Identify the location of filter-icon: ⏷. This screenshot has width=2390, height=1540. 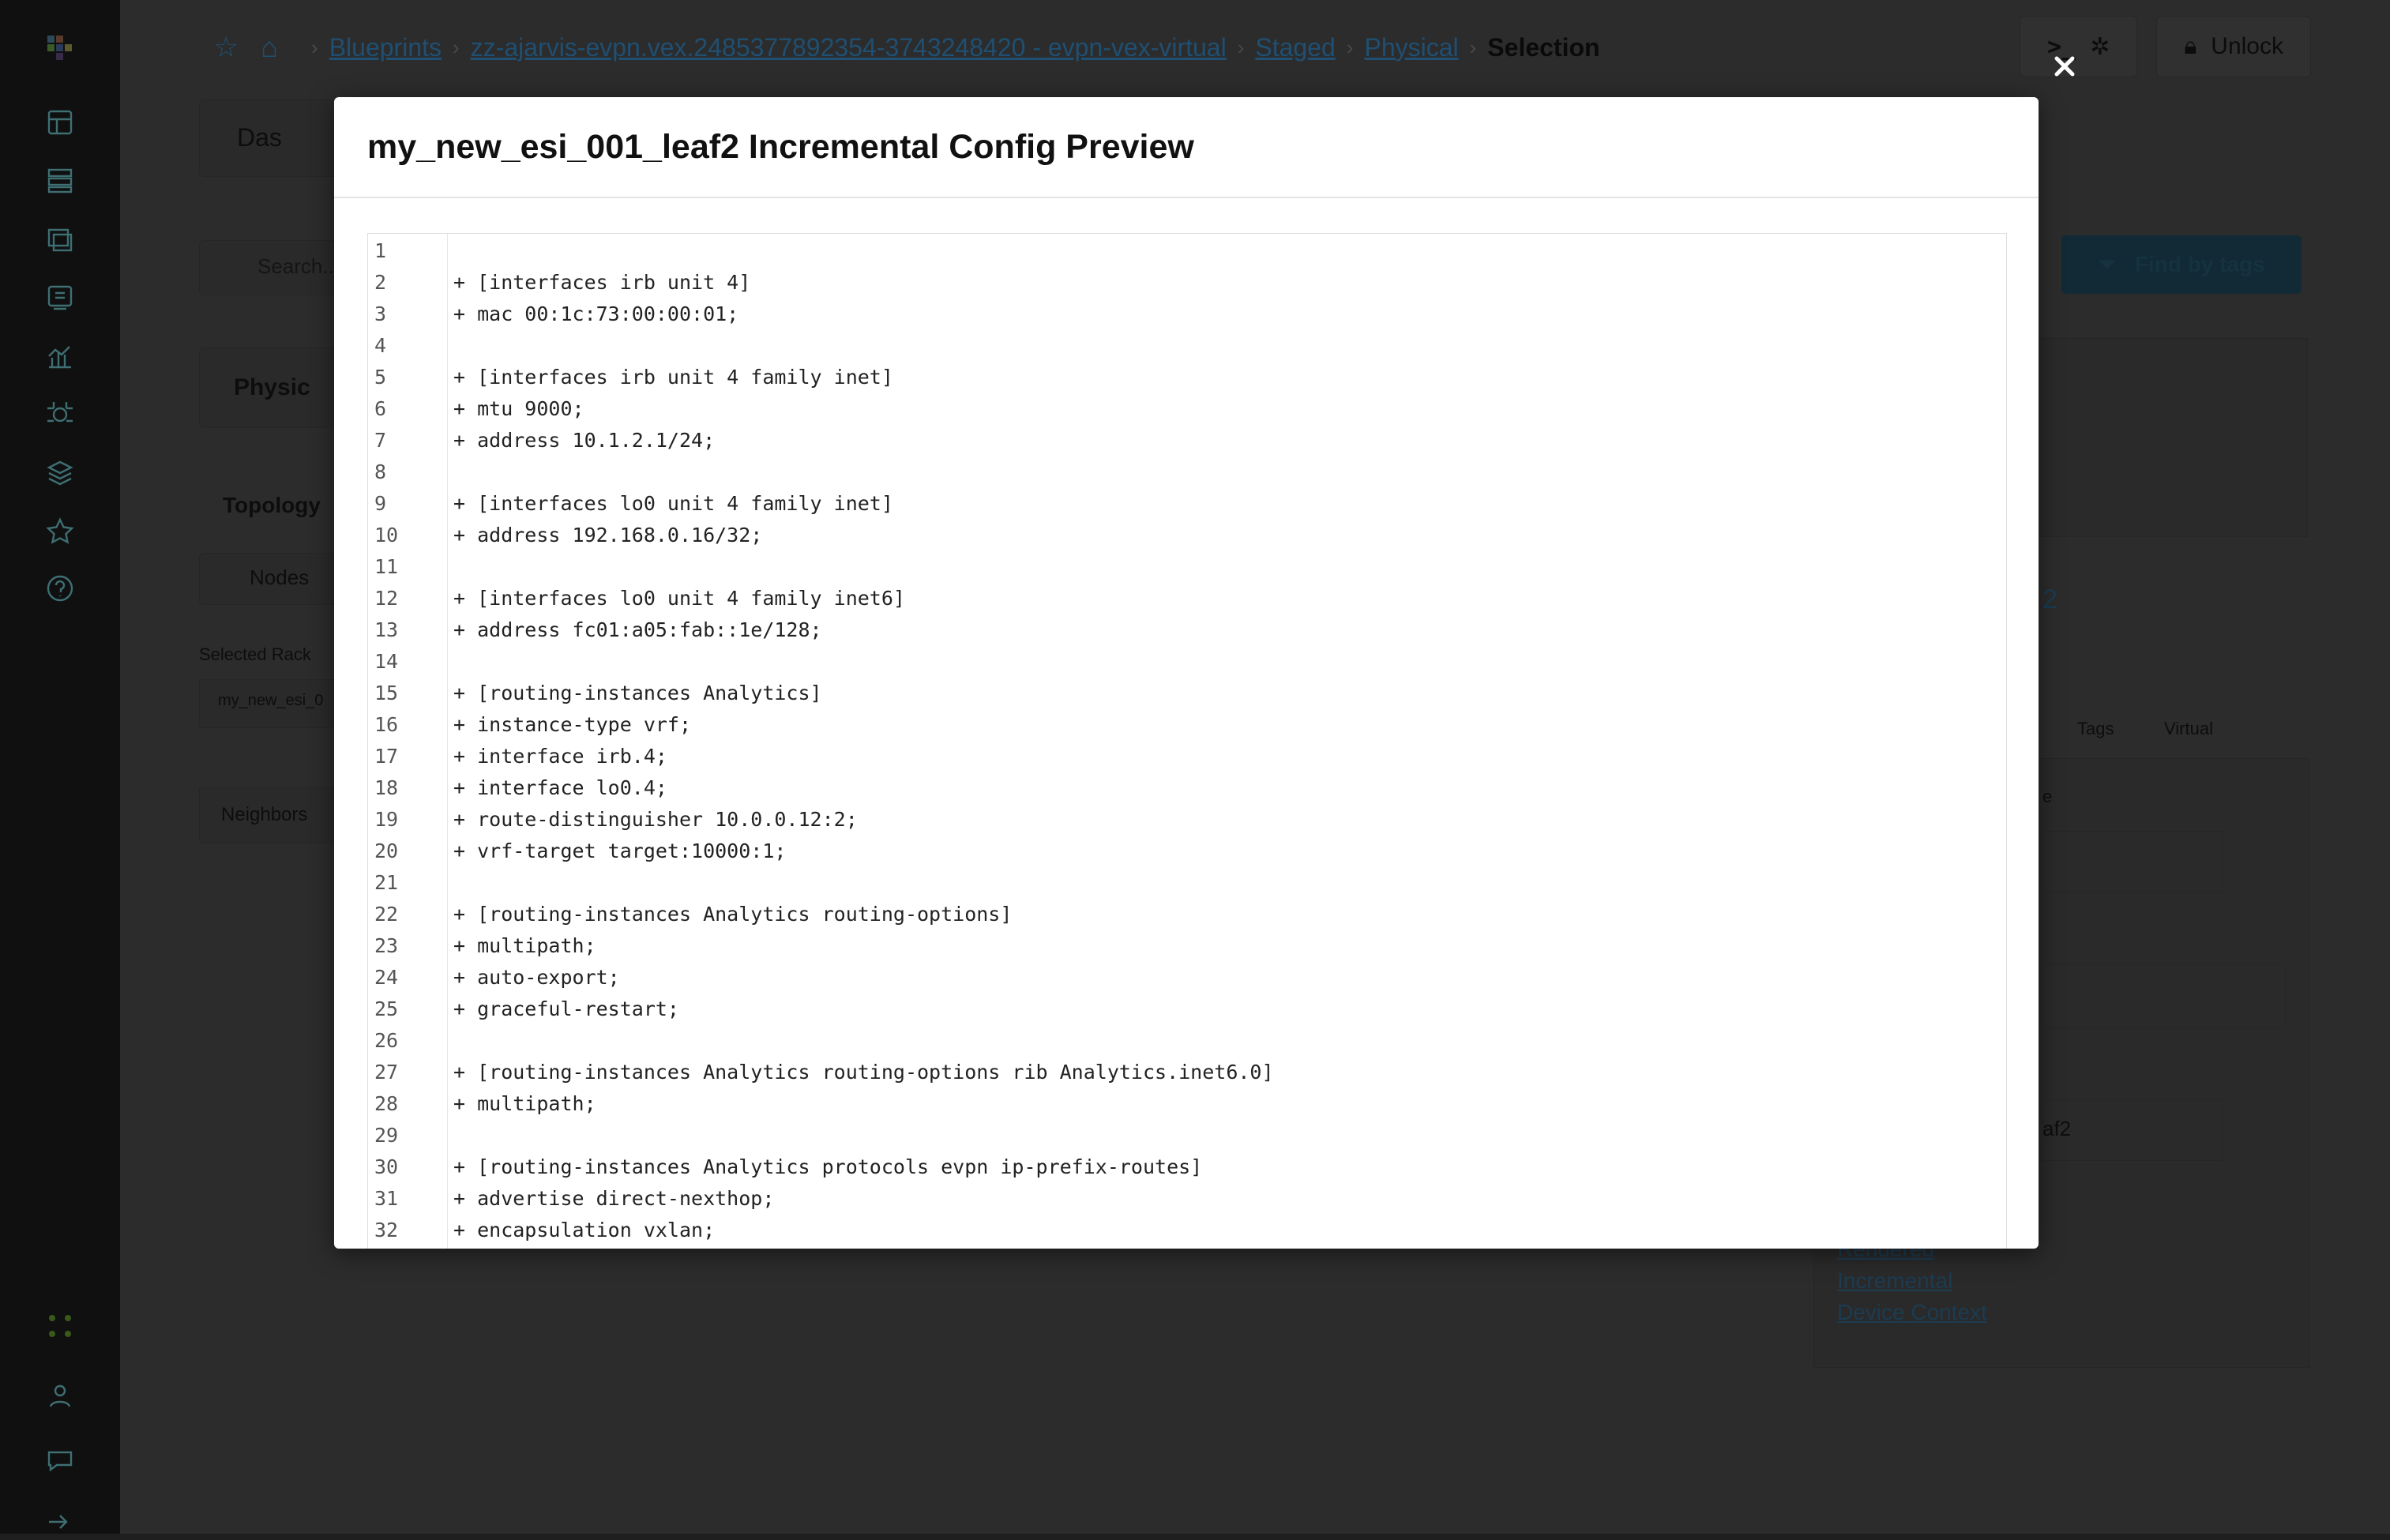
(2107, 263).